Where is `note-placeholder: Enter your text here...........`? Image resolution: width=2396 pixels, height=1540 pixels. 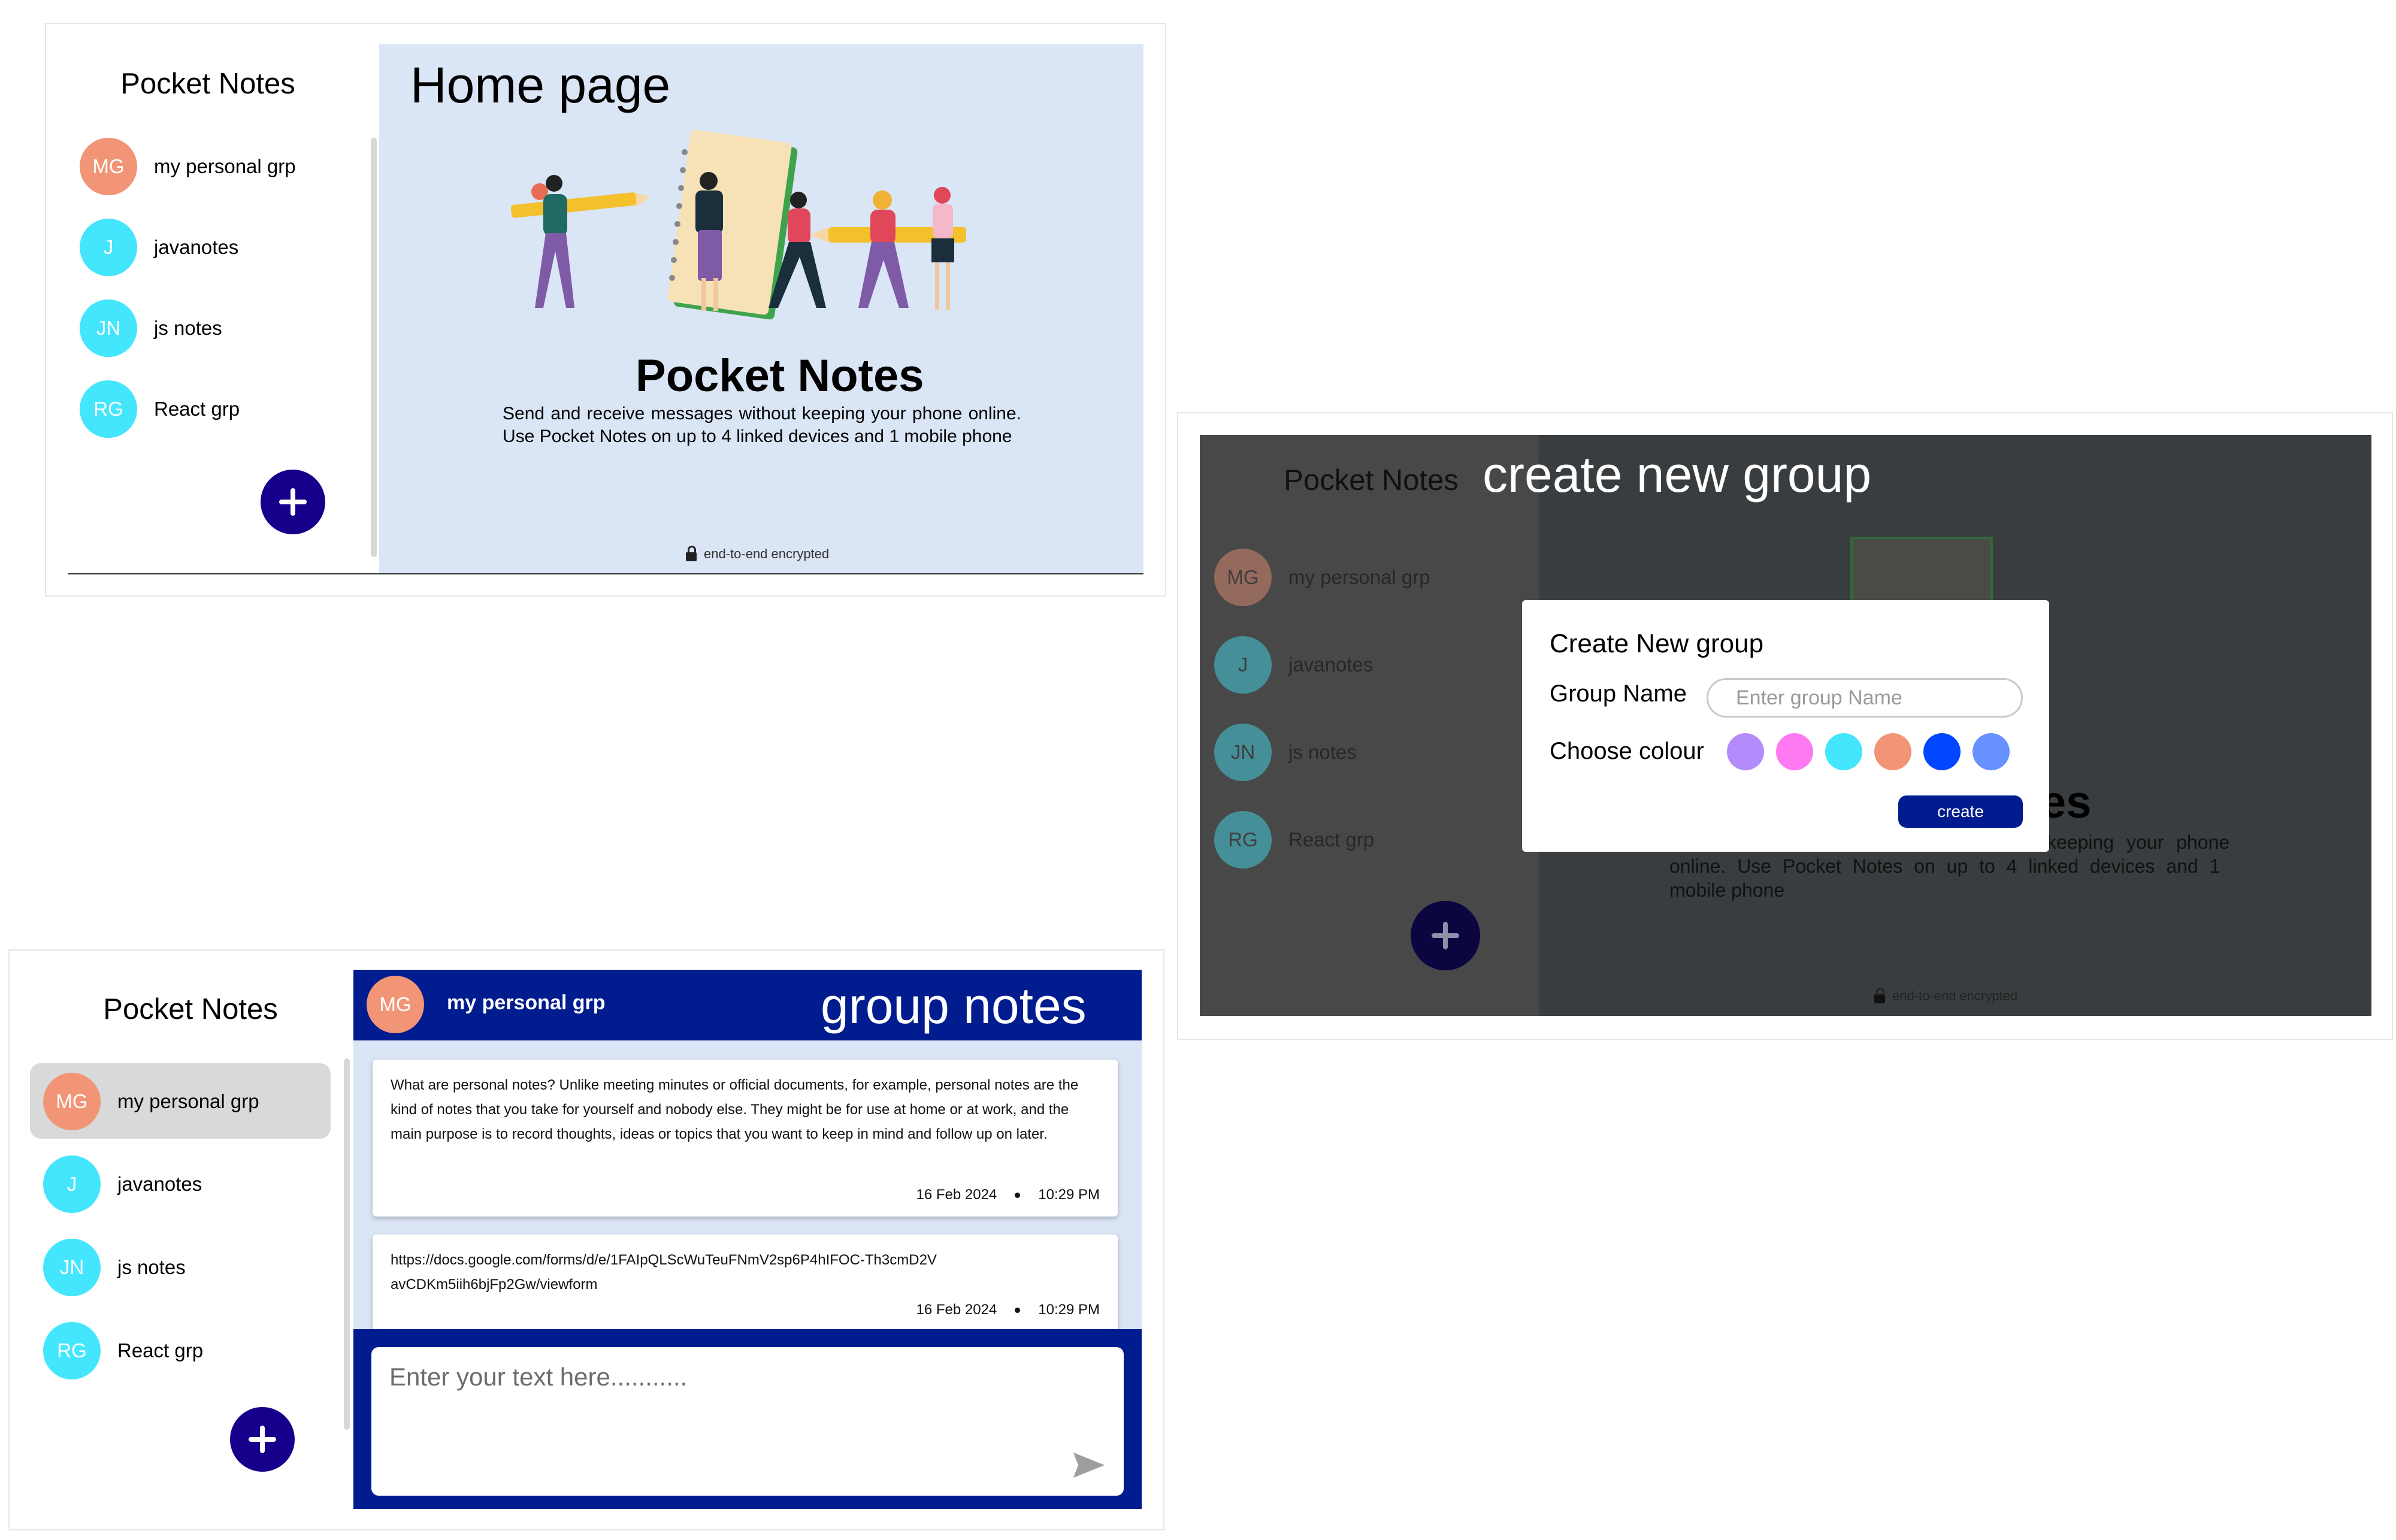 note-placeholder: Enter your text here........... is located at coordinates (538, 1377).